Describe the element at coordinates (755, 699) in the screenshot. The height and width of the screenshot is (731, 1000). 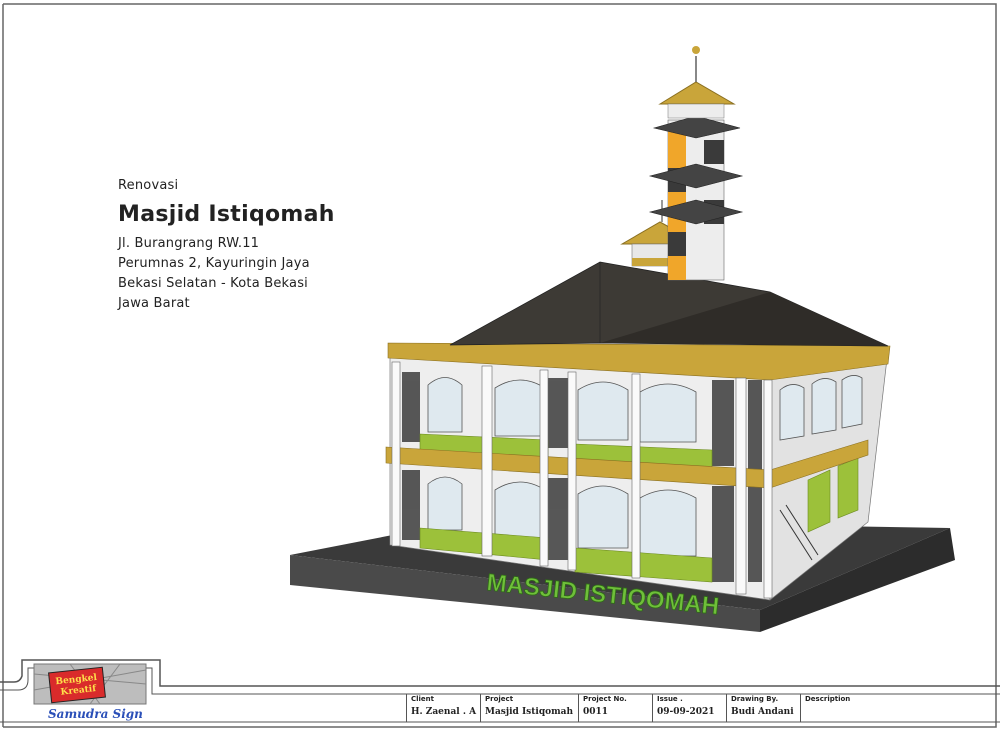
I see `drawing-by-label: Drawing By.` at that location.